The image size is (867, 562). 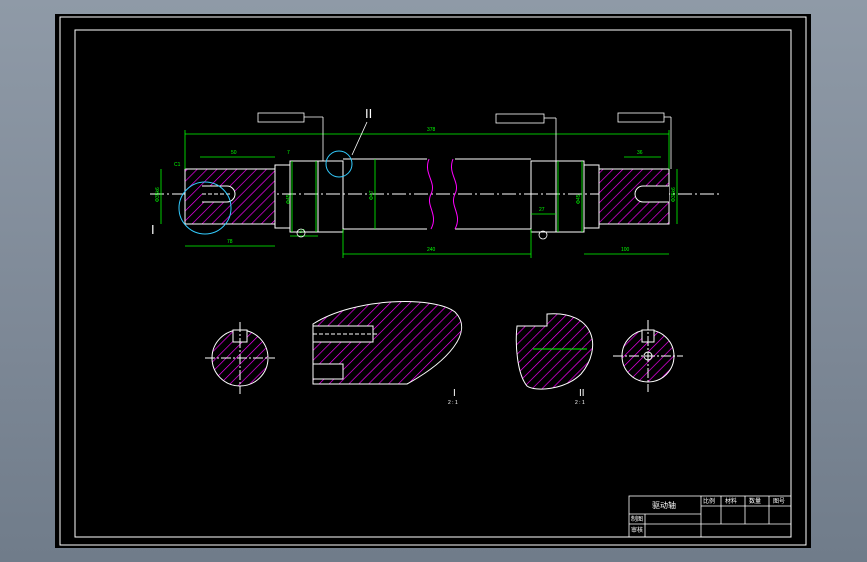 What do you see at coordinates (454, 393) in the screenshot?
I see `section-1-label: I` at bounding box center [454, 393].